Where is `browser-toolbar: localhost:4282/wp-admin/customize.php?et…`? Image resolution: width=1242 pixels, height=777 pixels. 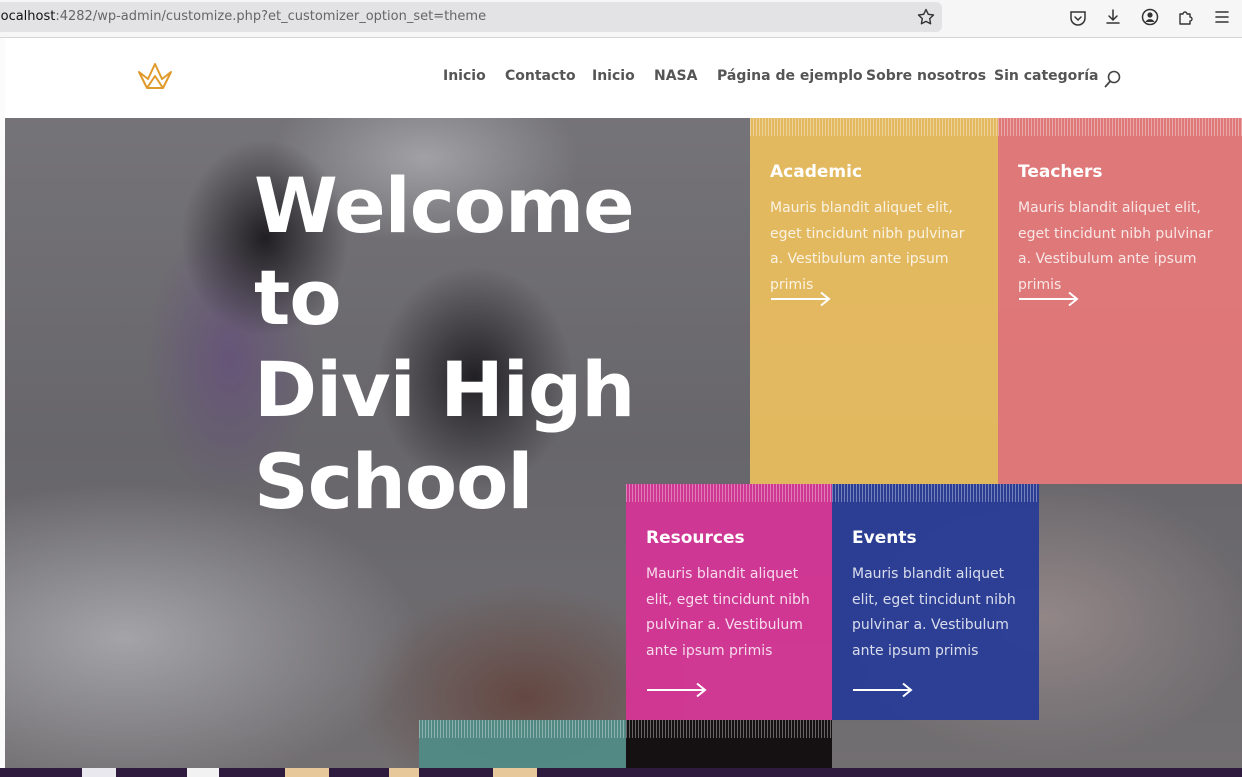
browser-toolbar: localhost:4282/wp-admin/customize.php?et… is located at coordinates (621, 19).